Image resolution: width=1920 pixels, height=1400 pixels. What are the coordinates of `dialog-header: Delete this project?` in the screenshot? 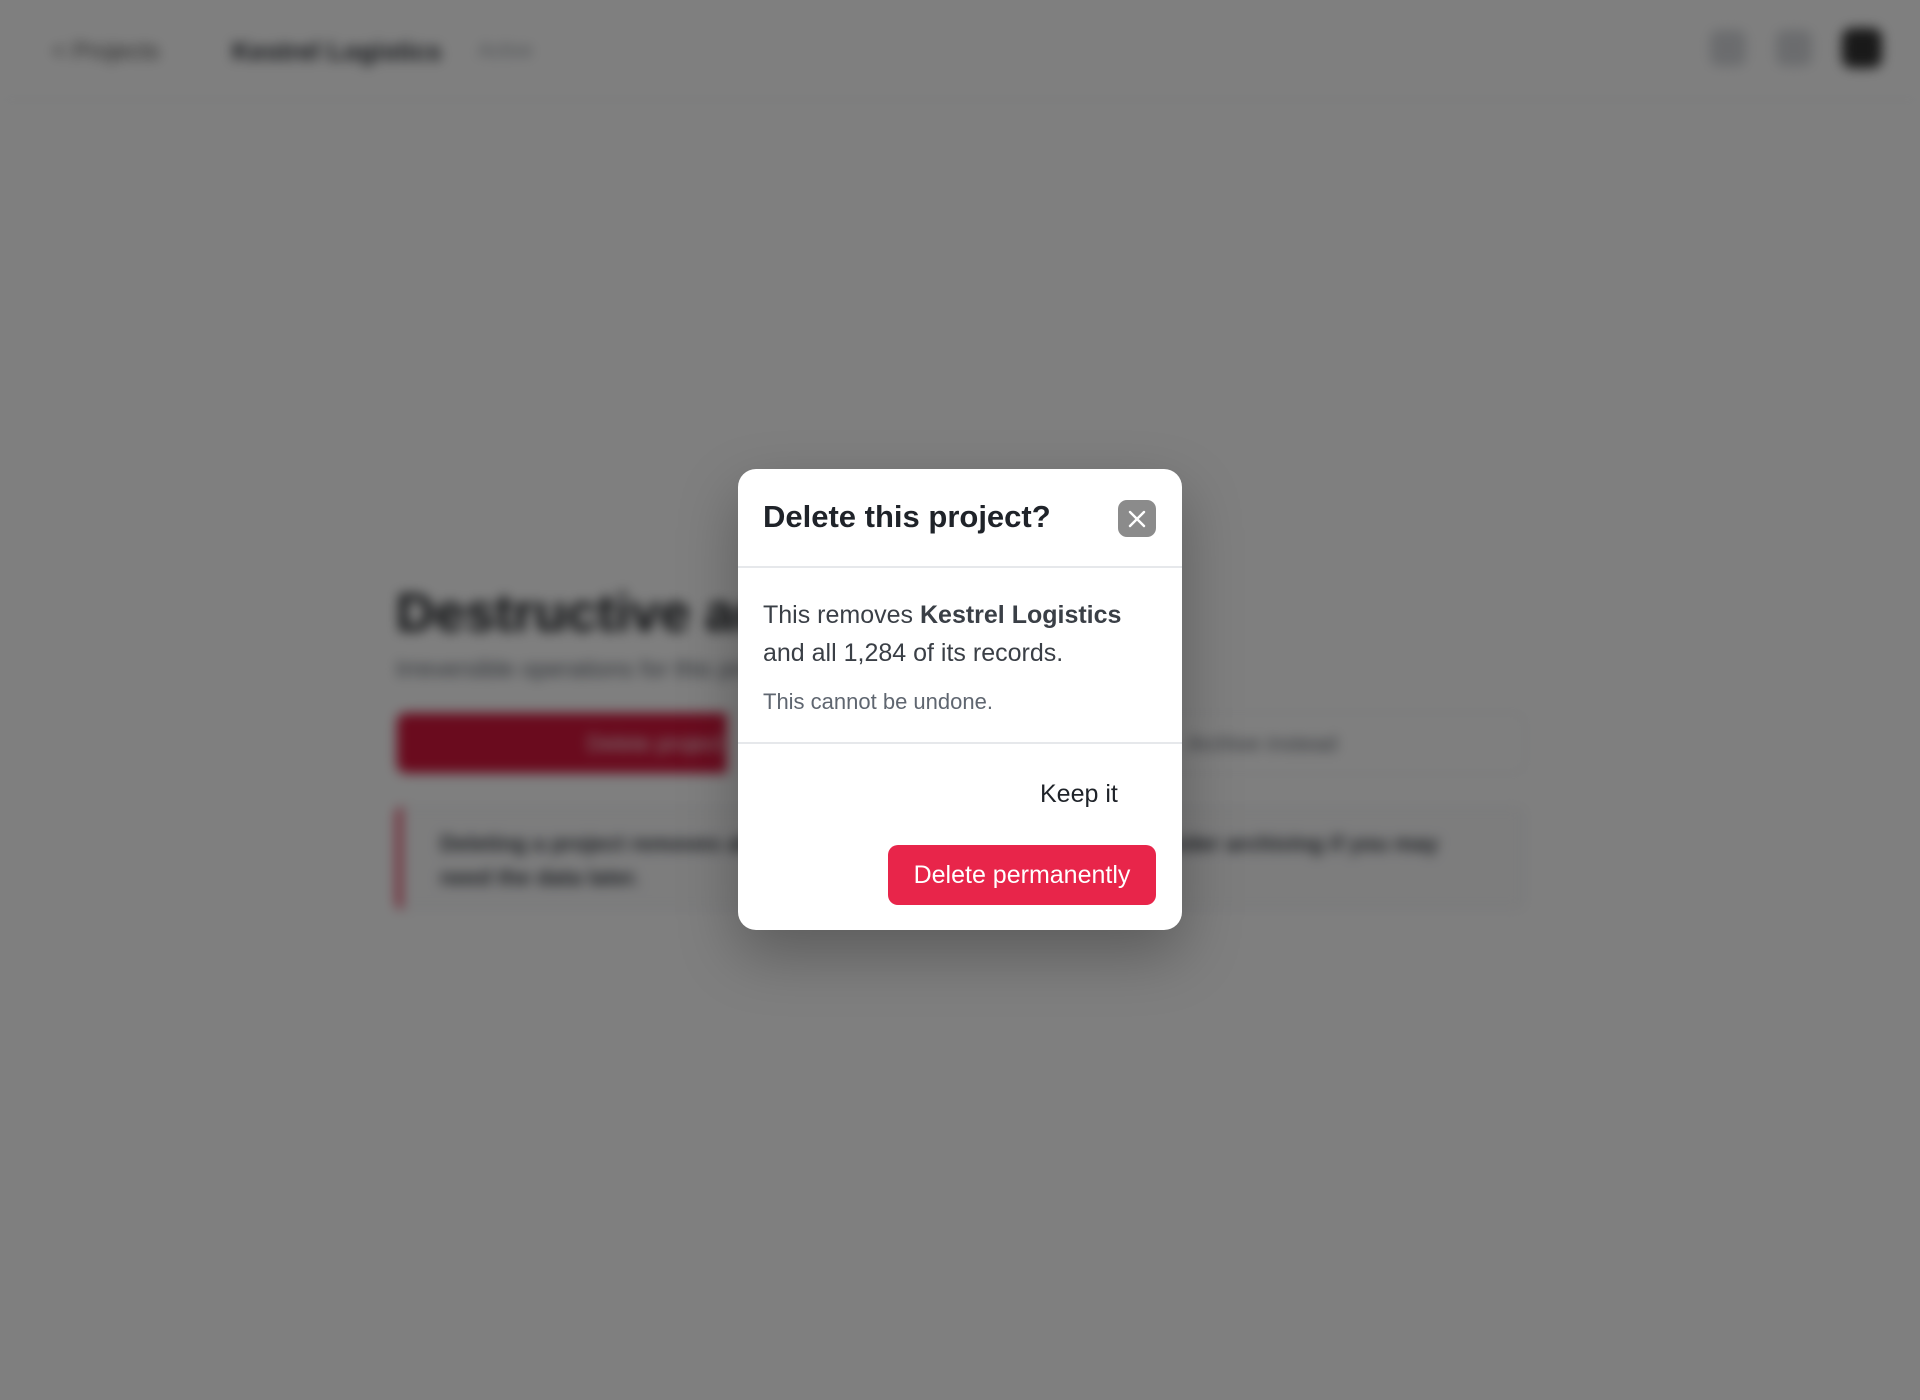 It's located at (960, 518).